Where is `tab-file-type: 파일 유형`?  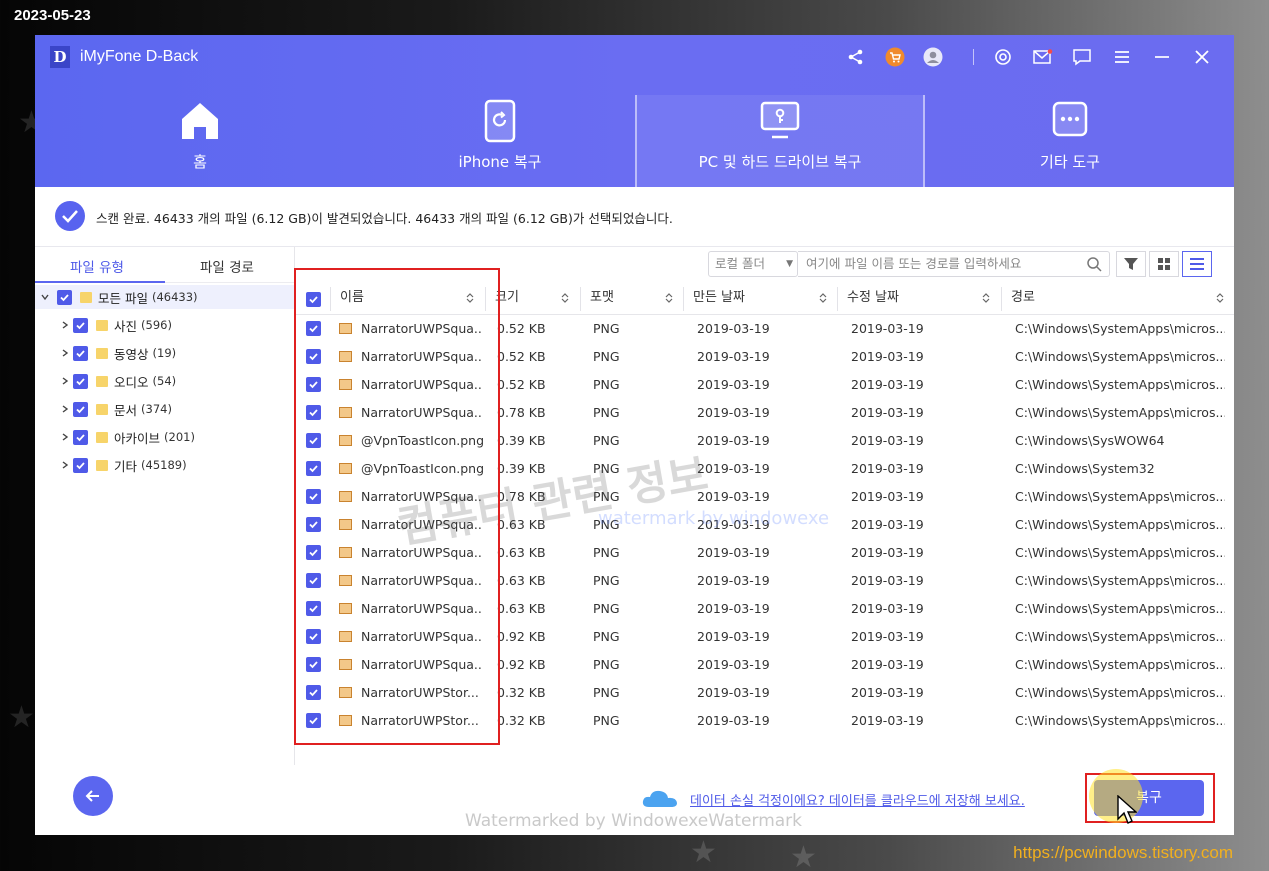 tab-file-type: 파일 유형 is located at coordinates (97, 266).